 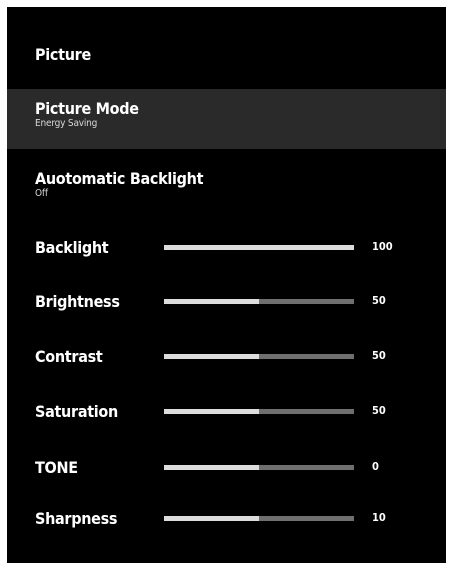 I want to click on picture-mode-item: Picture Mode Energy Saving, so click(x=226, y=119).